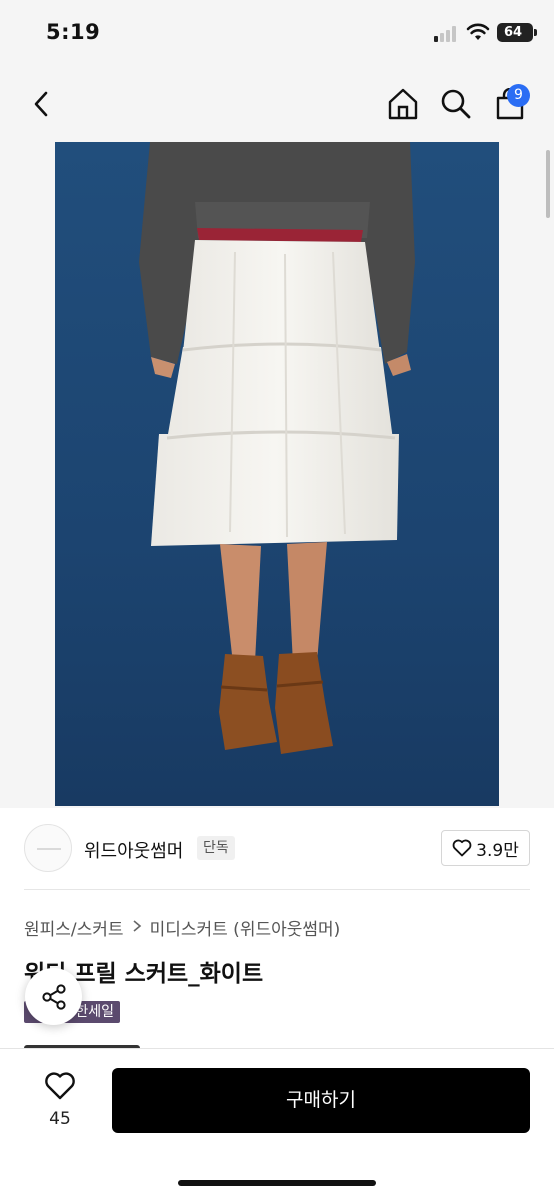 The width and height of the screenshot is (554, 1200). Describe the element at coordinates (277, 35) in the screenshot. I see `status-bar: 5:19 64` at that location.